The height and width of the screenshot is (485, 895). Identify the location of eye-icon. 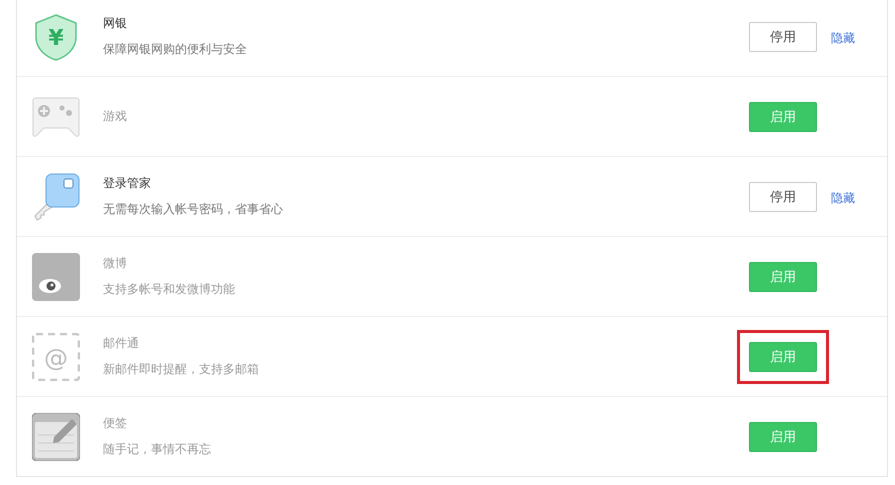
(56, 276).